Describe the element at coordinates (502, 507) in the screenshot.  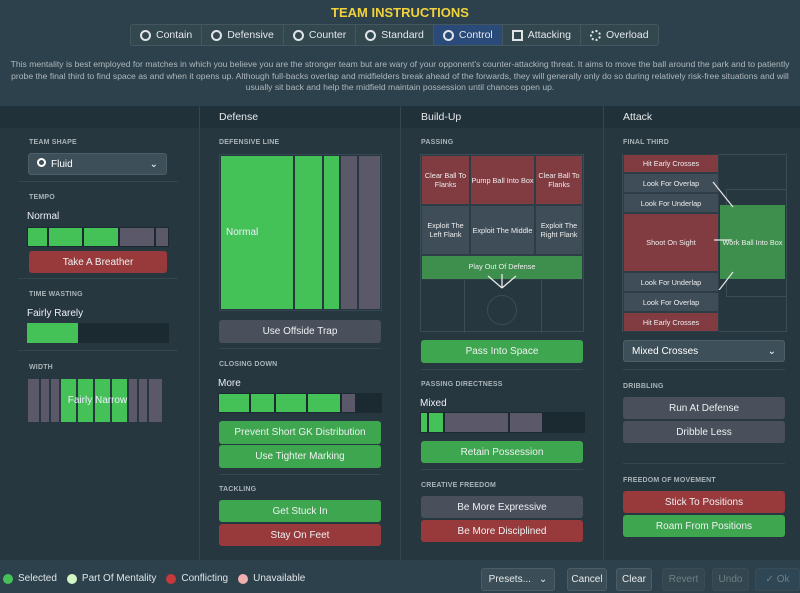
I see `be-more-expressive-button: Be More Expressive` at that location.